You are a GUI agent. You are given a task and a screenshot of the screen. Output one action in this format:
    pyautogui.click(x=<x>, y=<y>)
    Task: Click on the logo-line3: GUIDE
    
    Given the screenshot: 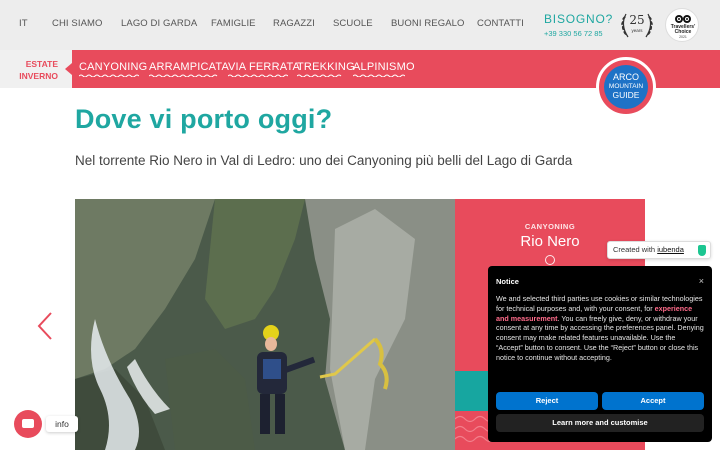 What is the action you would take?
    pyautogui.click(x=626, y=95)
    